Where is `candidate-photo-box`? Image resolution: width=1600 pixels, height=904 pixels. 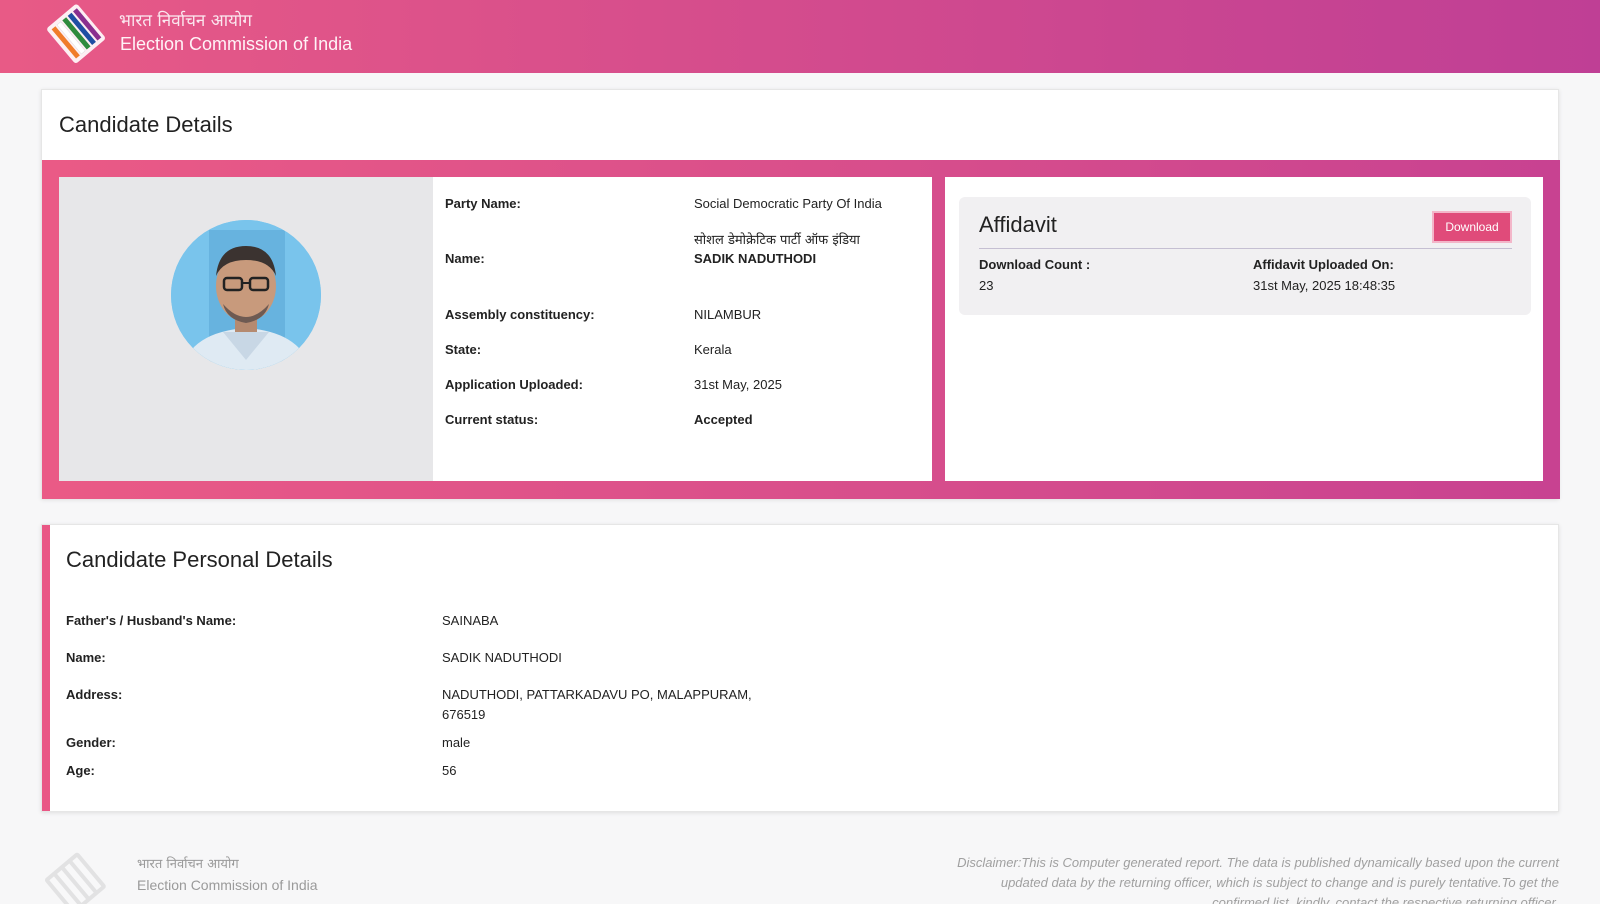 candidate-photo-box is located at coordinates (246, 329).